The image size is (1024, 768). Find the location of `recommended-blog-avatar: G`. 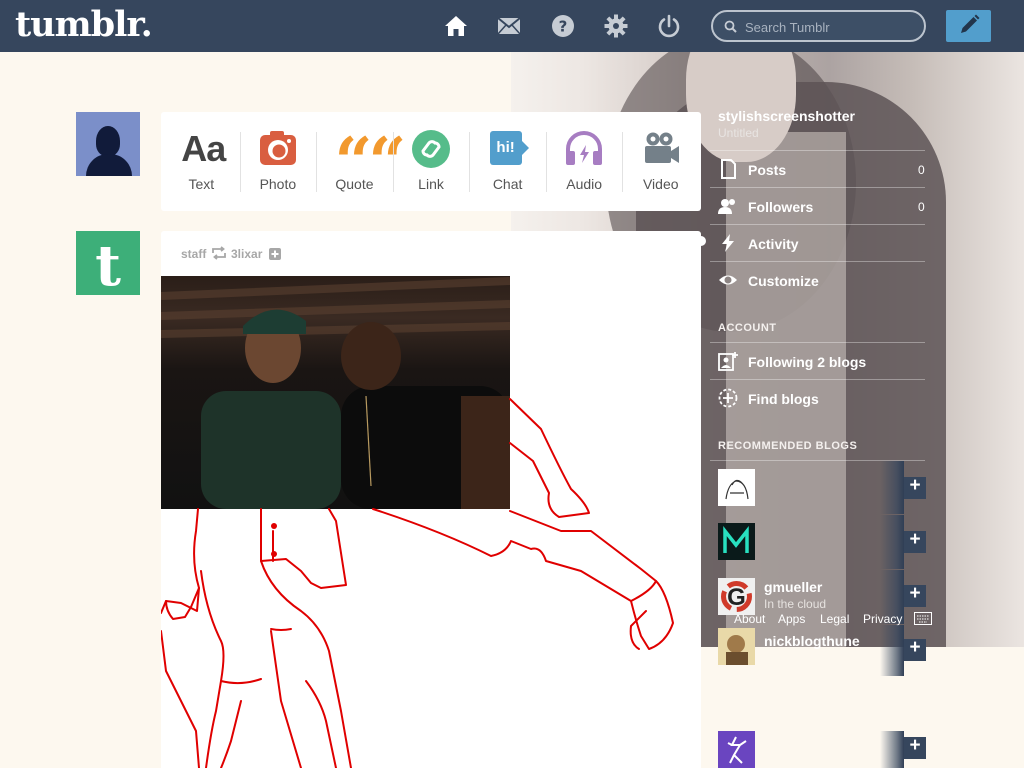

recommended-blog-avatar: G is located at coordinates (736, 596).